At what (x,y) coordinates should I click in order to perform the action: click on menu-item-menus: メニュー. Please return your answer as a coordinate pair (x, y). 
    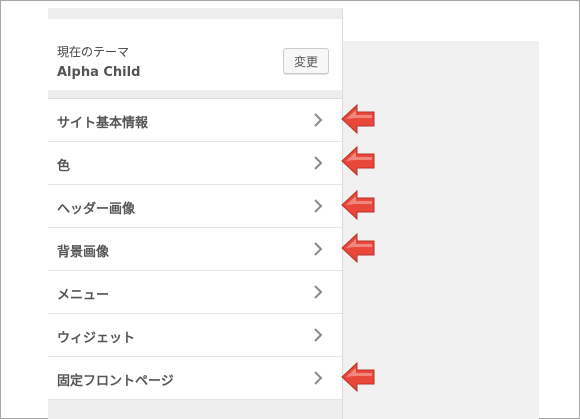
    Looking at the image, I should click on (195, 292).